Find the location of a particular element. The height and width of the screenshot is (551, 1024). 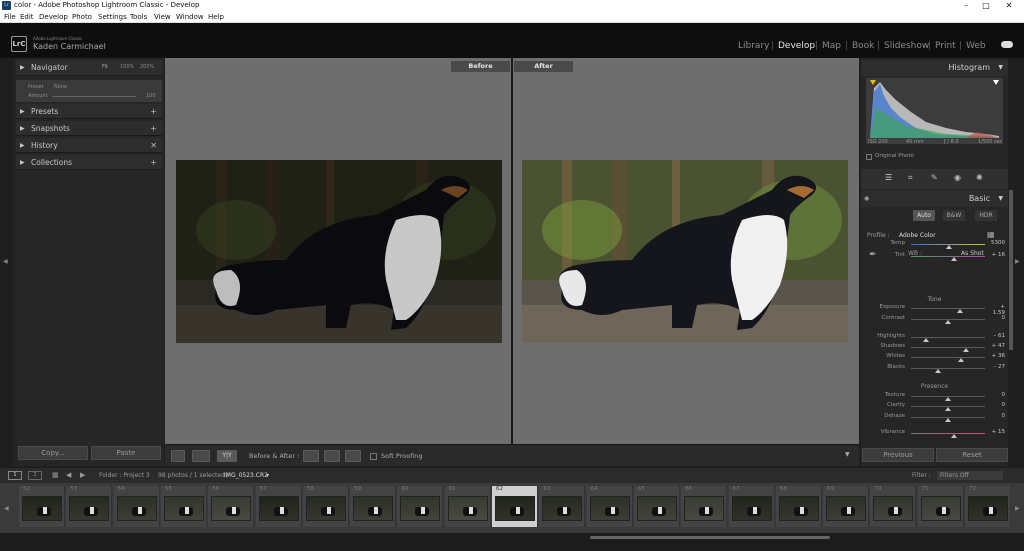

whites-slider-handle is located at coordinates (961, 360).